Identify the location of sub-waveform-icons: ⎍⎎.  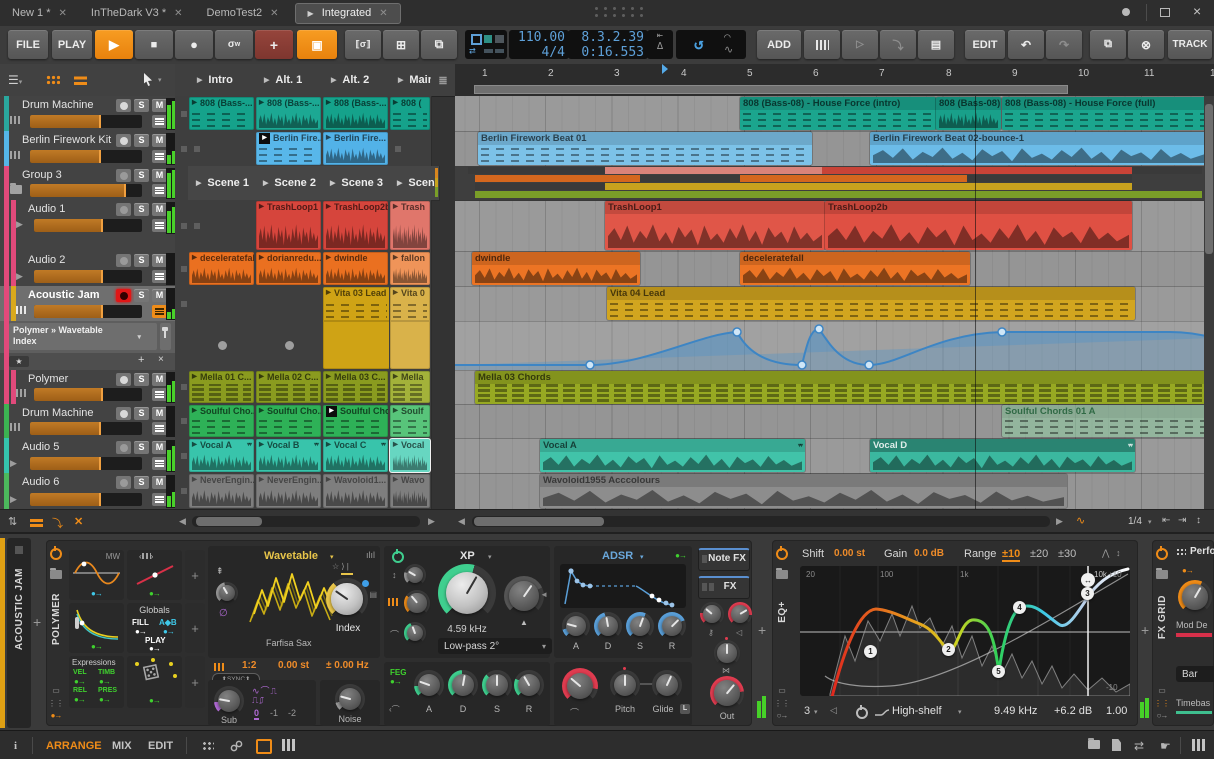
(258, 700).